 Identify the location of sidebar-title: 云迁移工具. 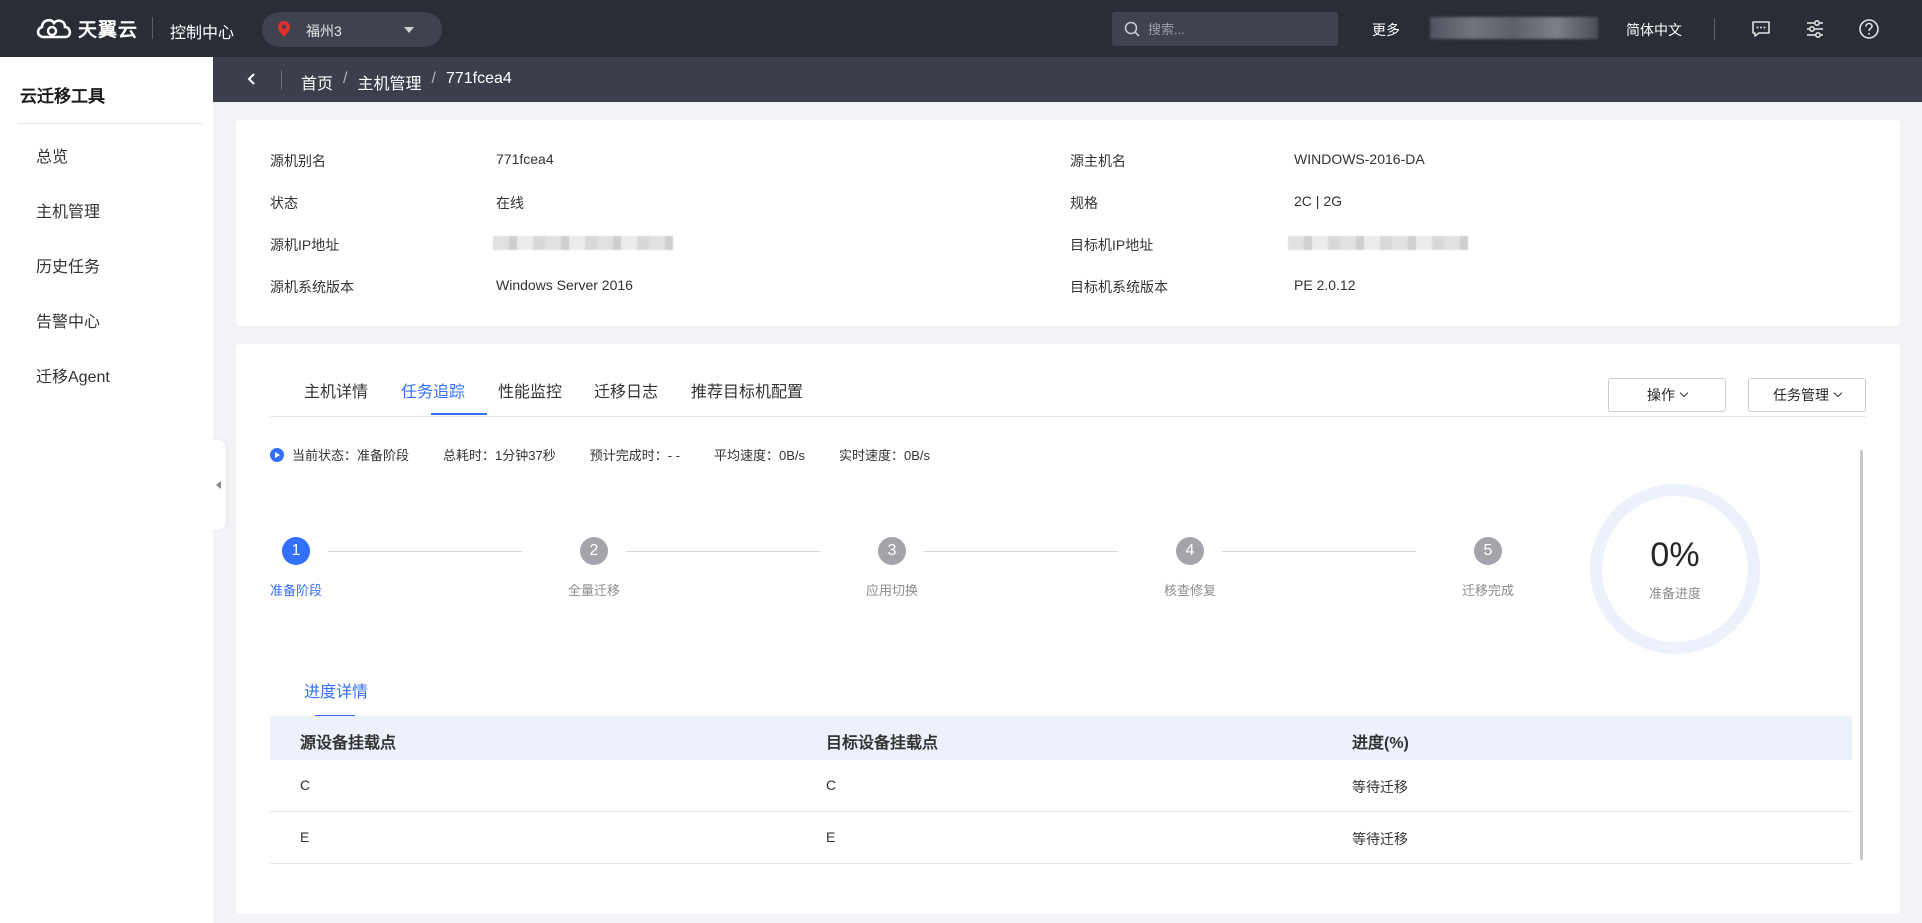
(62, 96).